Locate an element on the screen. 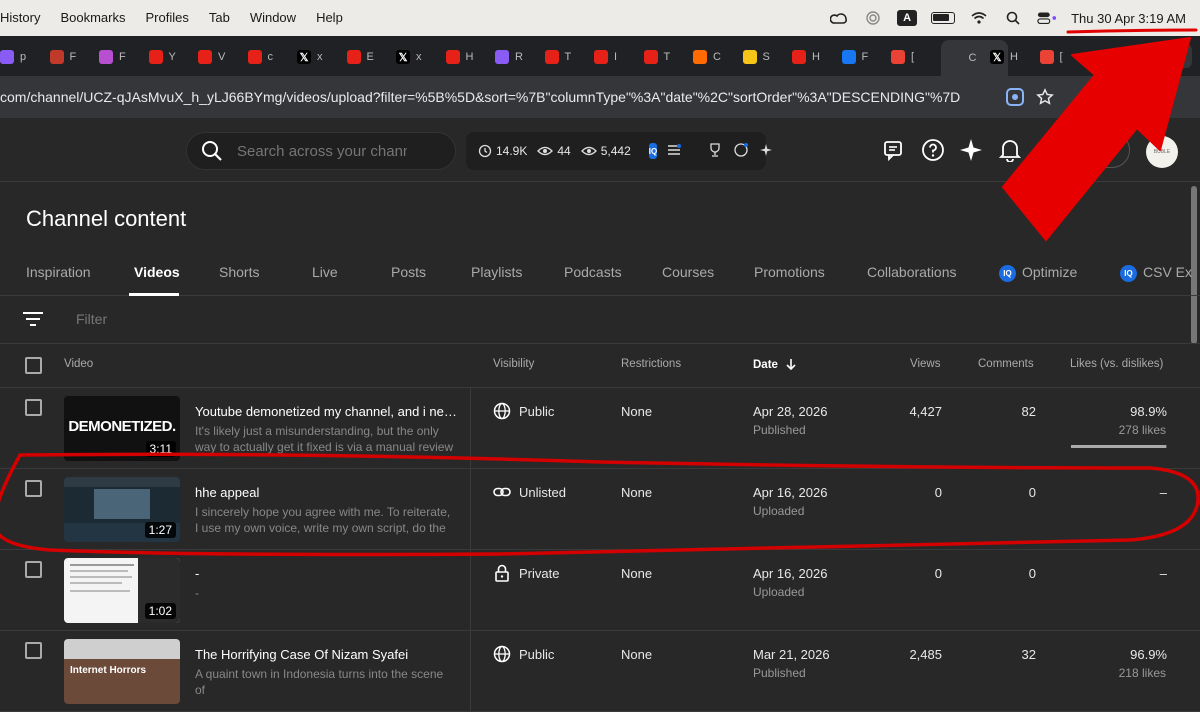 This screenshot has height=712, width=1200. tab-inspiration: Inspiration is located at coordinates (58, 272).